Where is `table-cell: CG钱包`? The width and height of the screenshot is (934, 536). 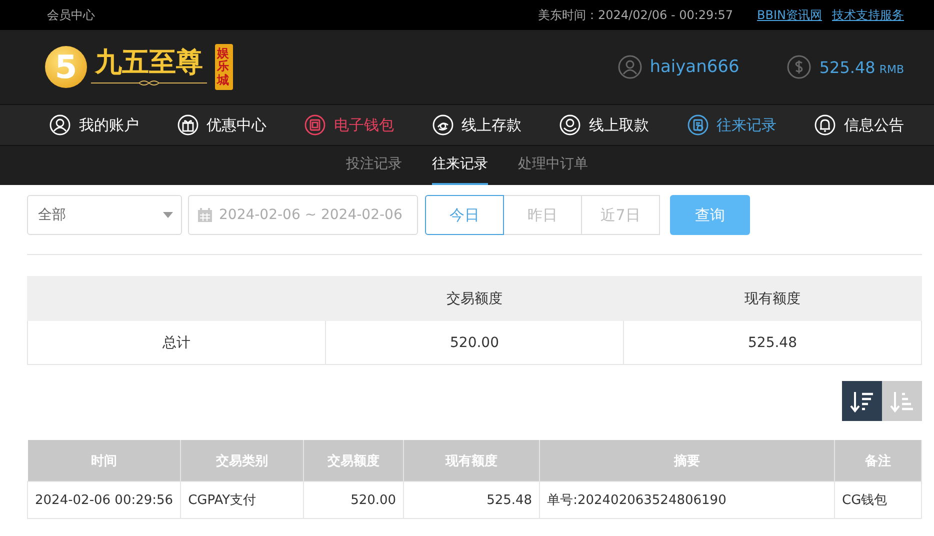
table-cell: CG钱包 is located at coordinates (878, 500).